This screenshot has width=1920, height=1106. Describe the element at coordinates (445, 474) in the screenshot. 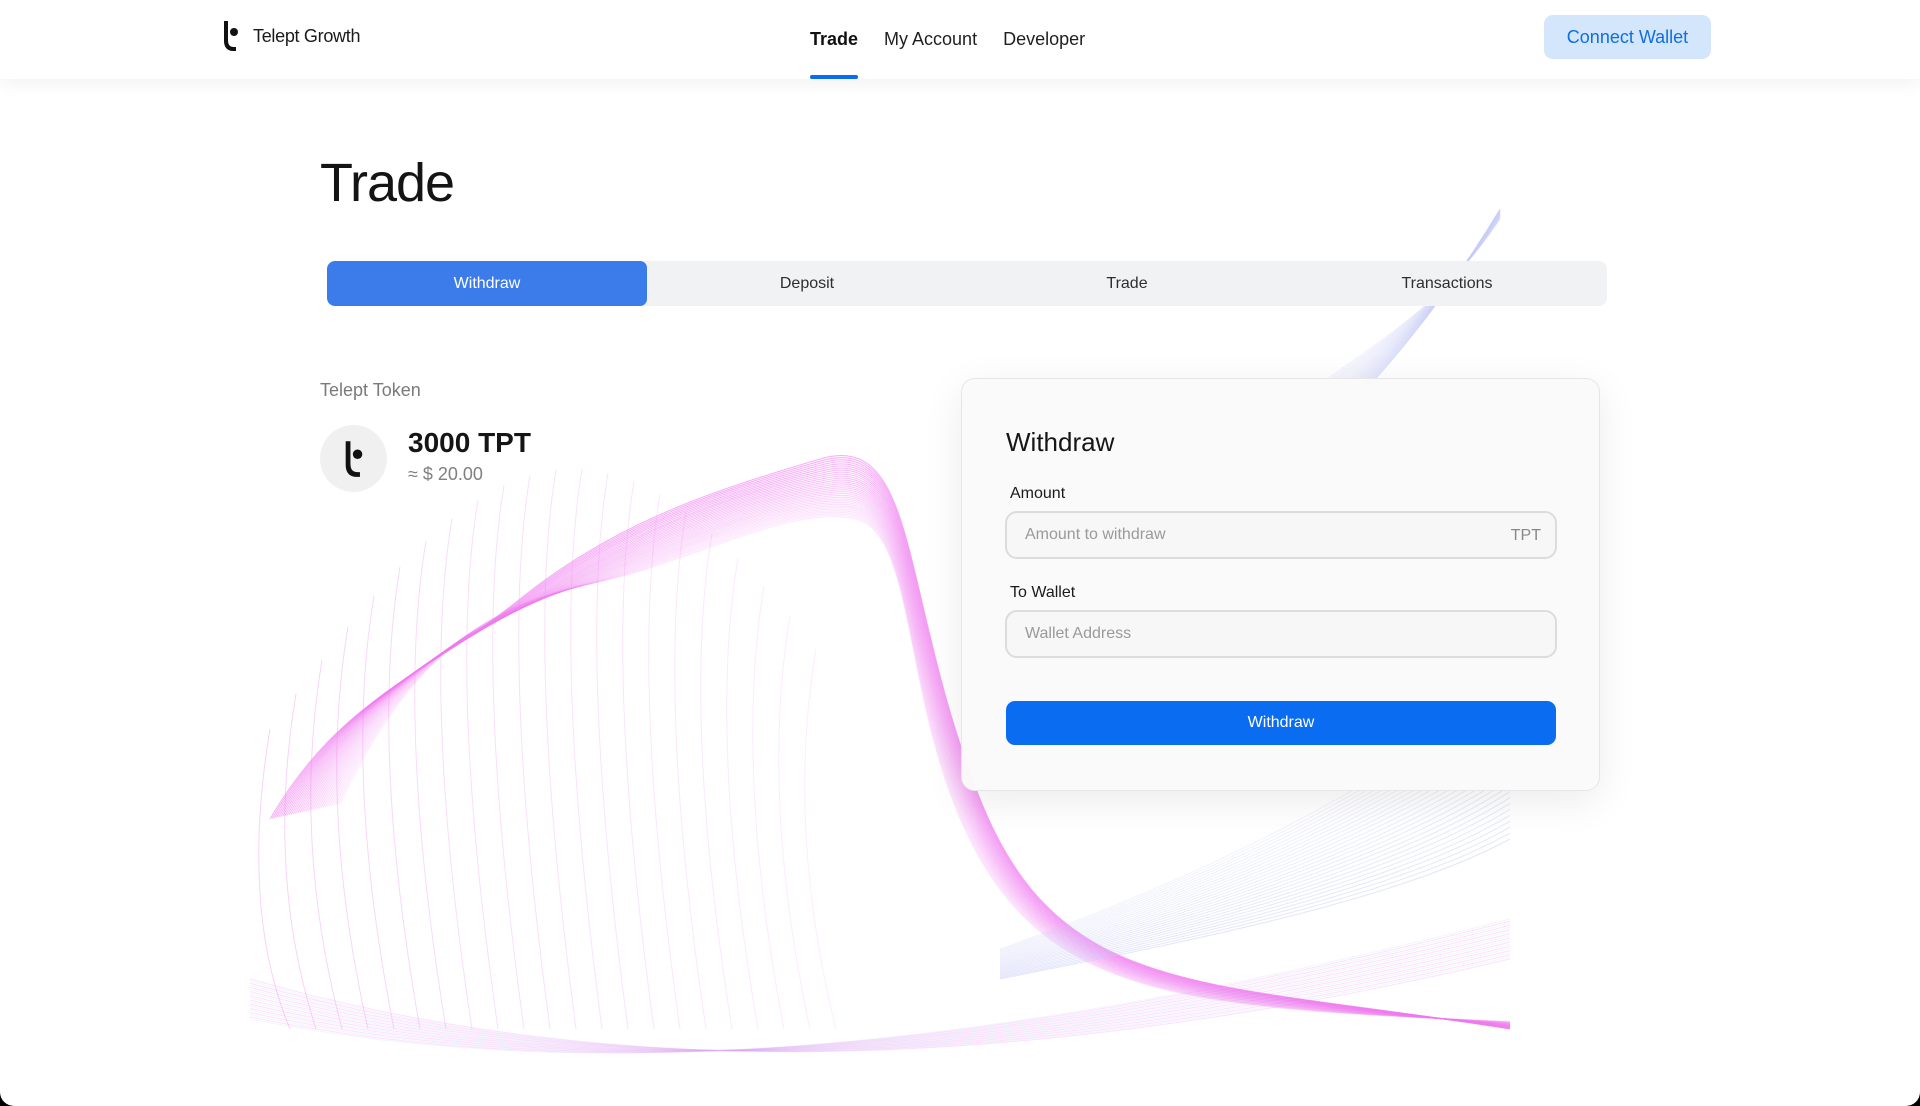

I see `token-usd-value: ≈ $ 20.00` at that location.